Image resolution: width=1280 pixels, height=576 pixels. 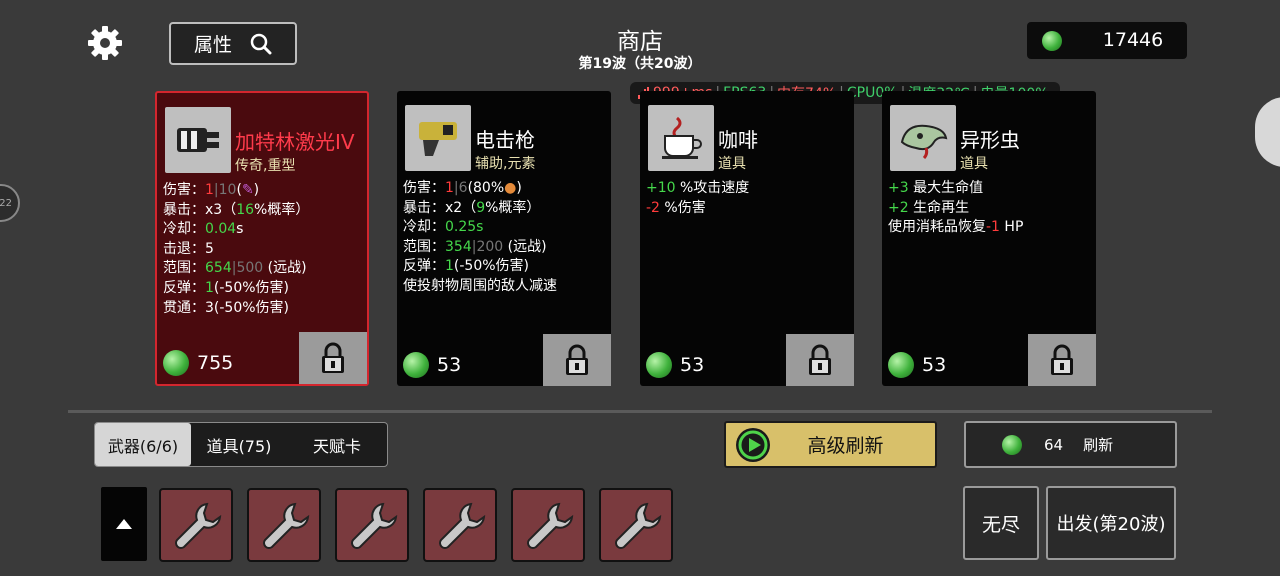 I want to click on triangle-up-icon, so click(x=124, y=524).